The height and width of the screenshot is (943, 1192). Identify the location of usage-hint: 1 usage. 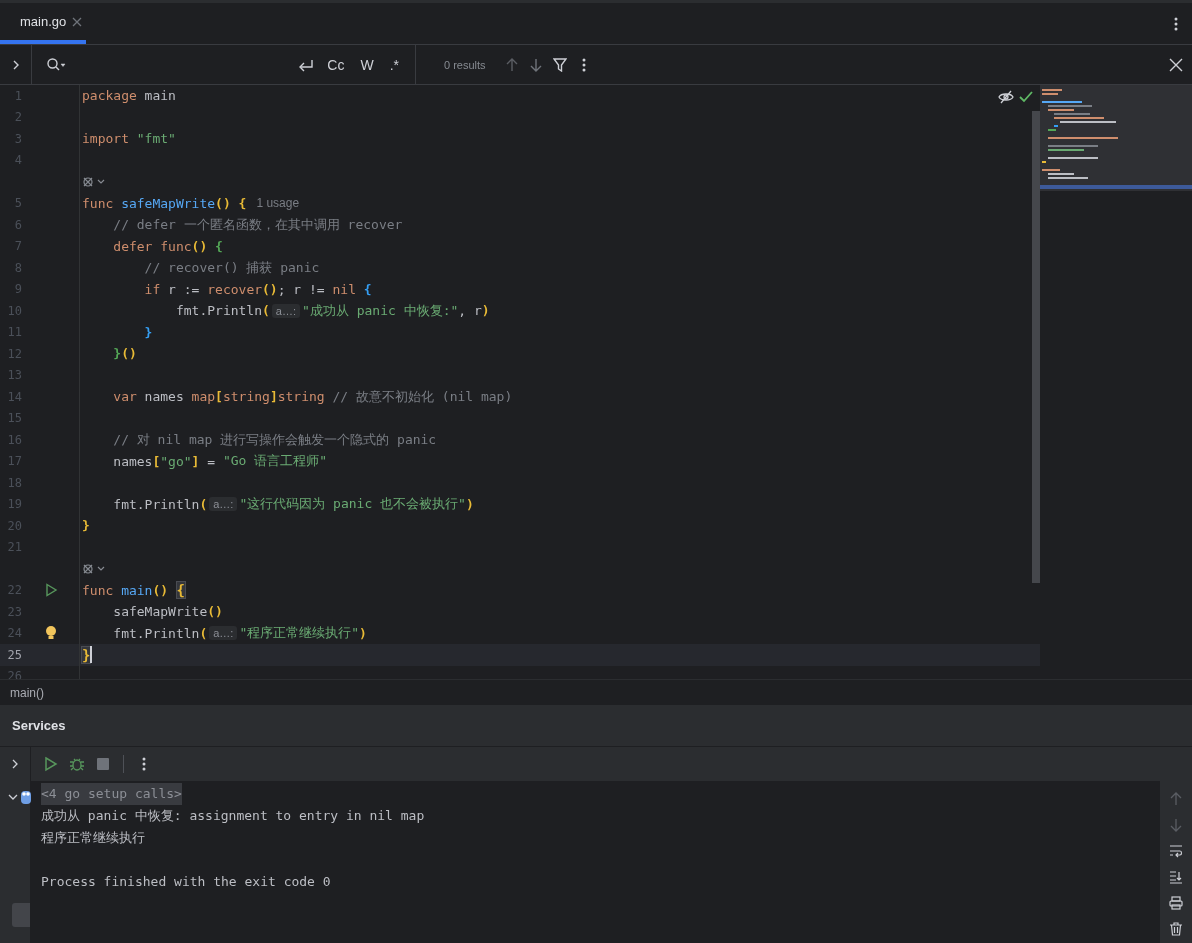
(278, 203).